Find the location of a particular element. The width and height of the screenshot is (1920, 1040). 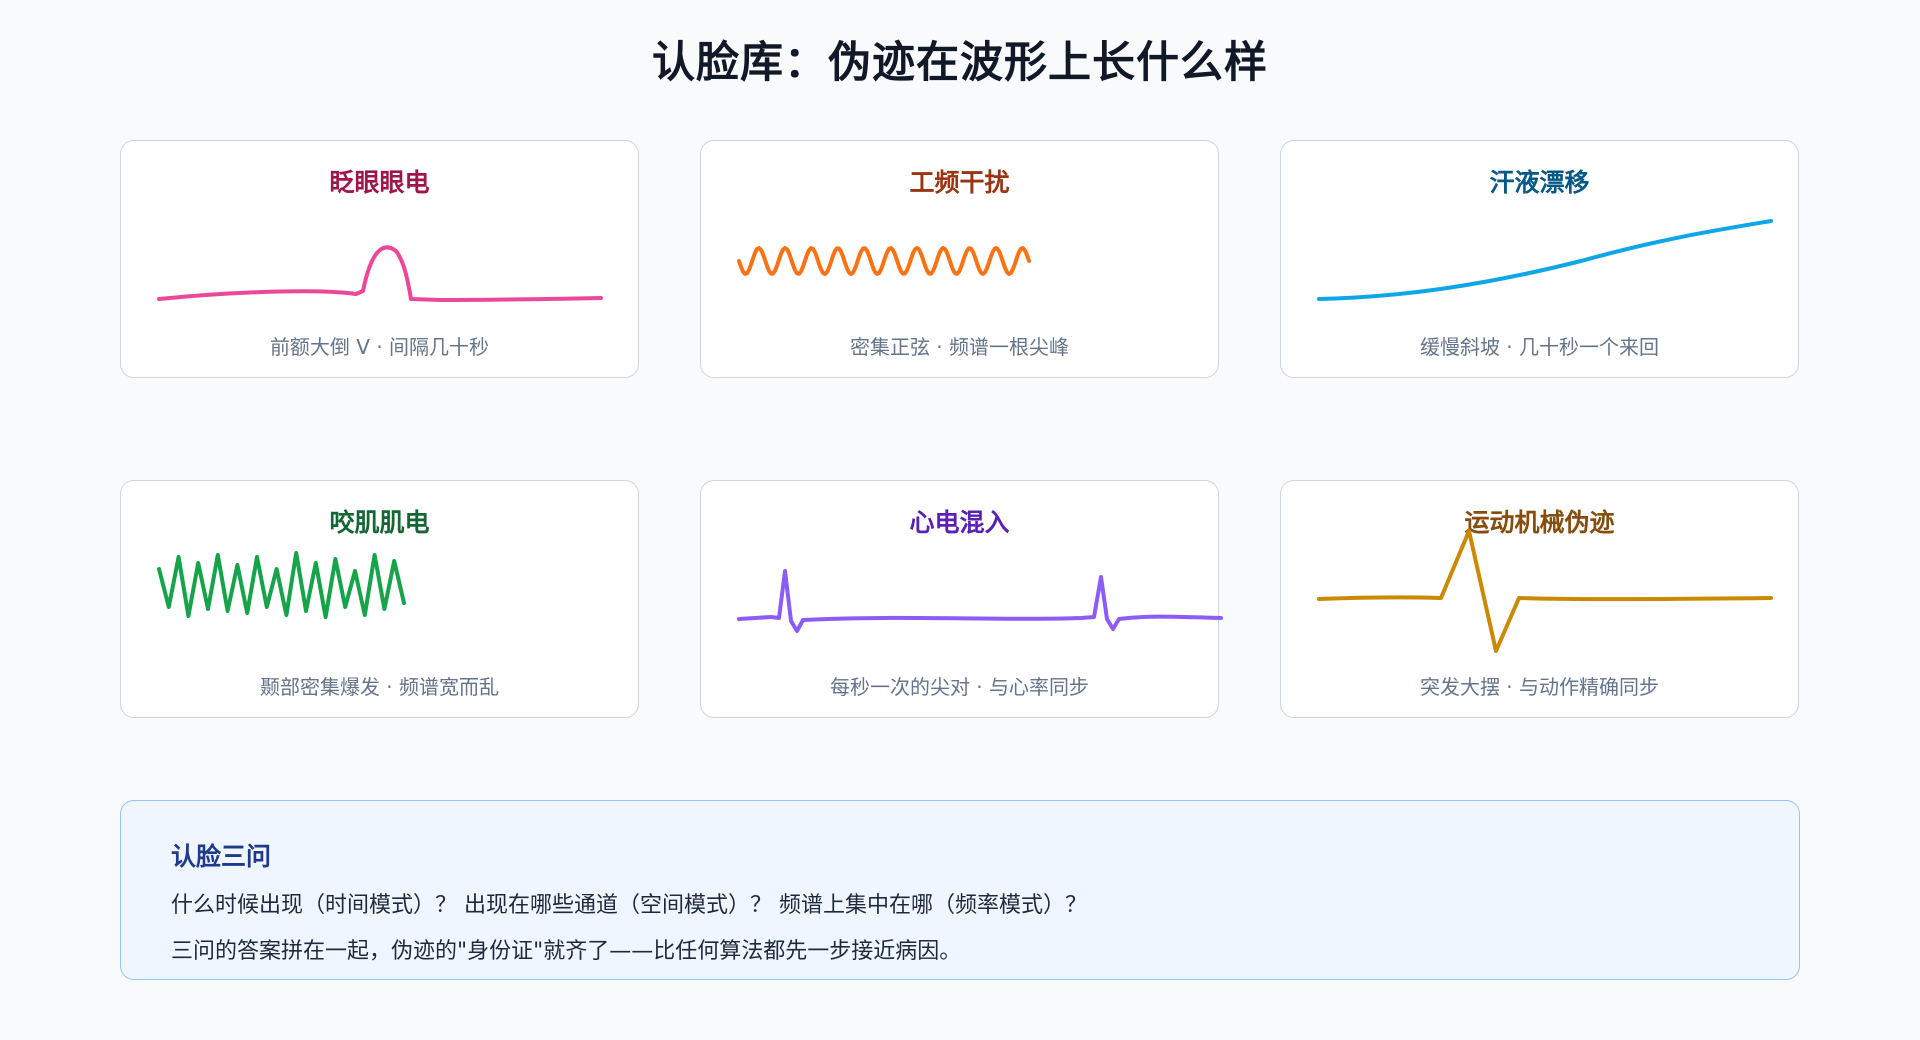

artifact-card: 汗液漂移 缓慢斜坡 · 几十秒一个来回 is located at coordinates (1539, 259).